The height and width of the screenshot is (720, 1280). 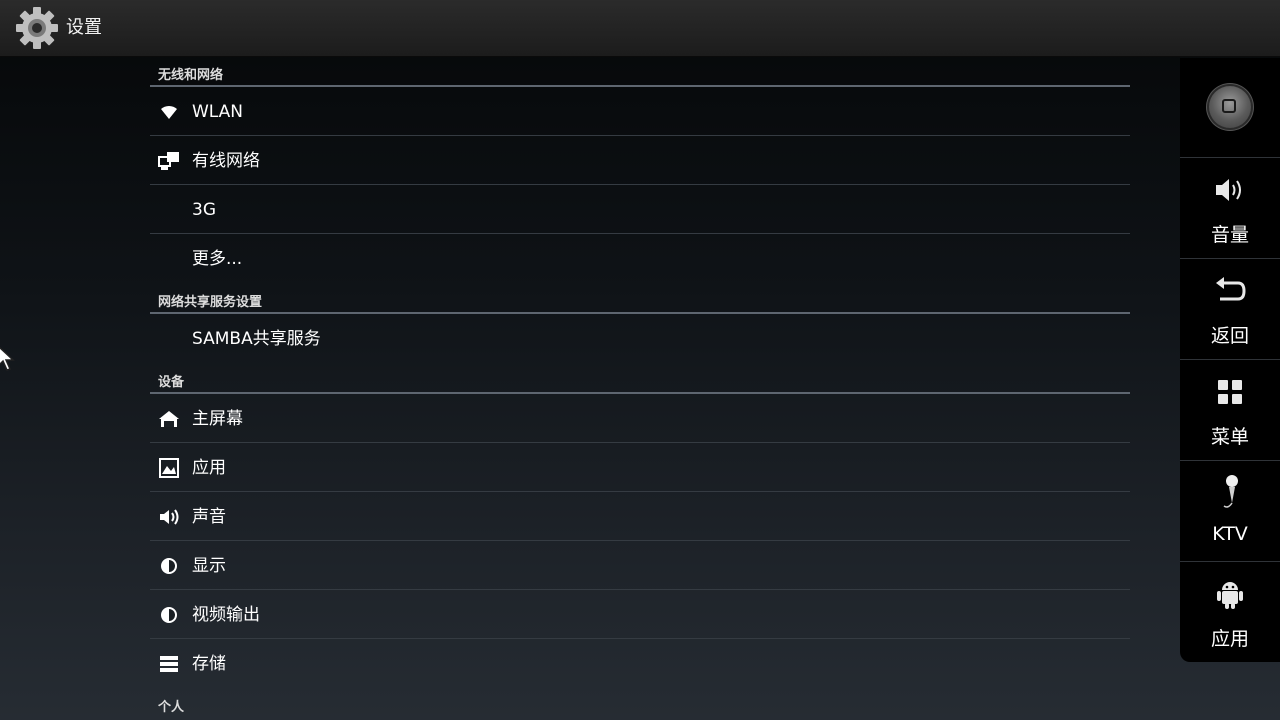 What do you see at coordinates (1230, 409) in the screenshot?
I see `menu-button: 菜单` at bounding box center [1230, 409].